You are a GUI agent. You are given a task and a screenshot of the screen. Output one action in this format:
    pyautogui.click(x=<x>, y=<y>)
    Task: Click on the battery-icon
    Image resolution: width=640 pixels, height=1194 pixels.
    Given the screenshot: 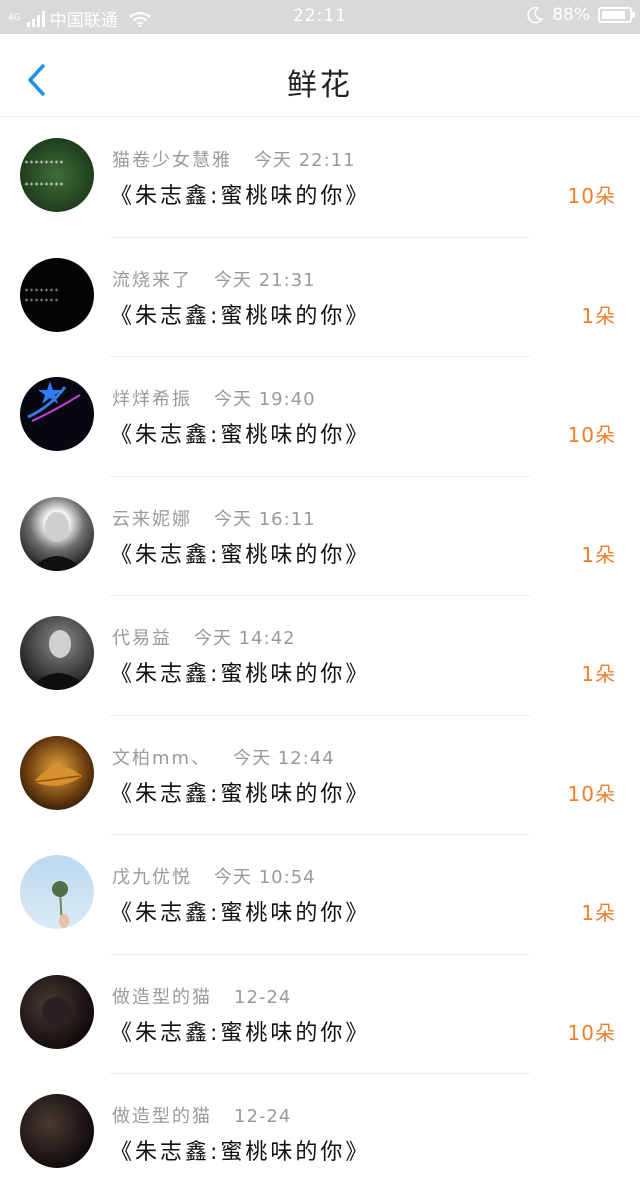 What is the action you would take?
    pyautogui.click(x=616, y=15)
    